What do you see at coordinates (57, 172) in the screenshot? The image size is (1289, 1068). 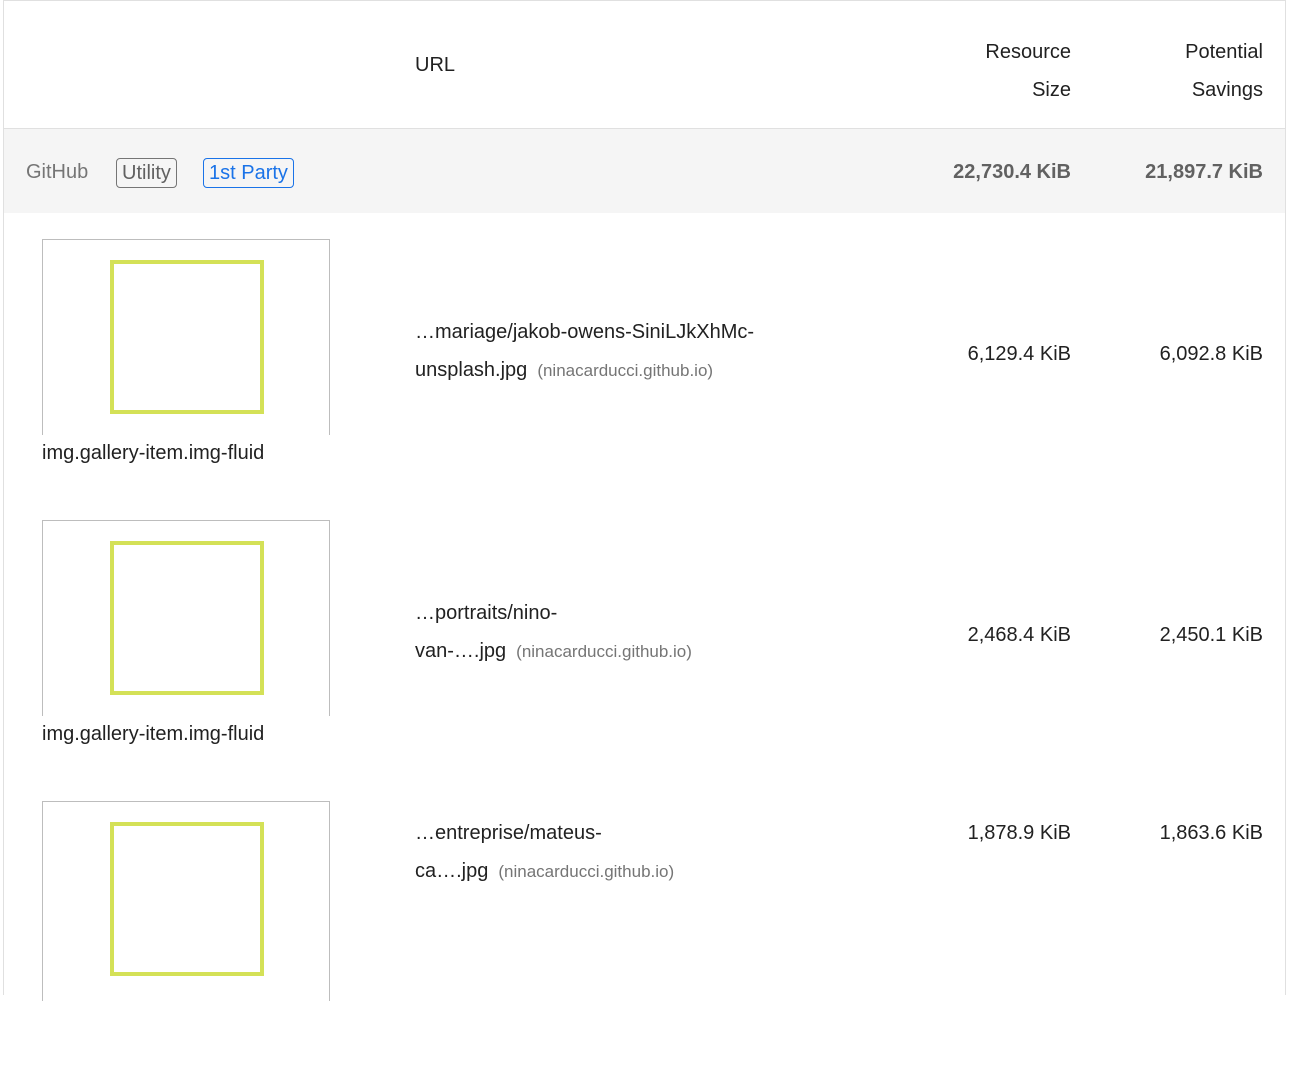 I see `entity-name: GitHub` at bounding box center [57, 172].